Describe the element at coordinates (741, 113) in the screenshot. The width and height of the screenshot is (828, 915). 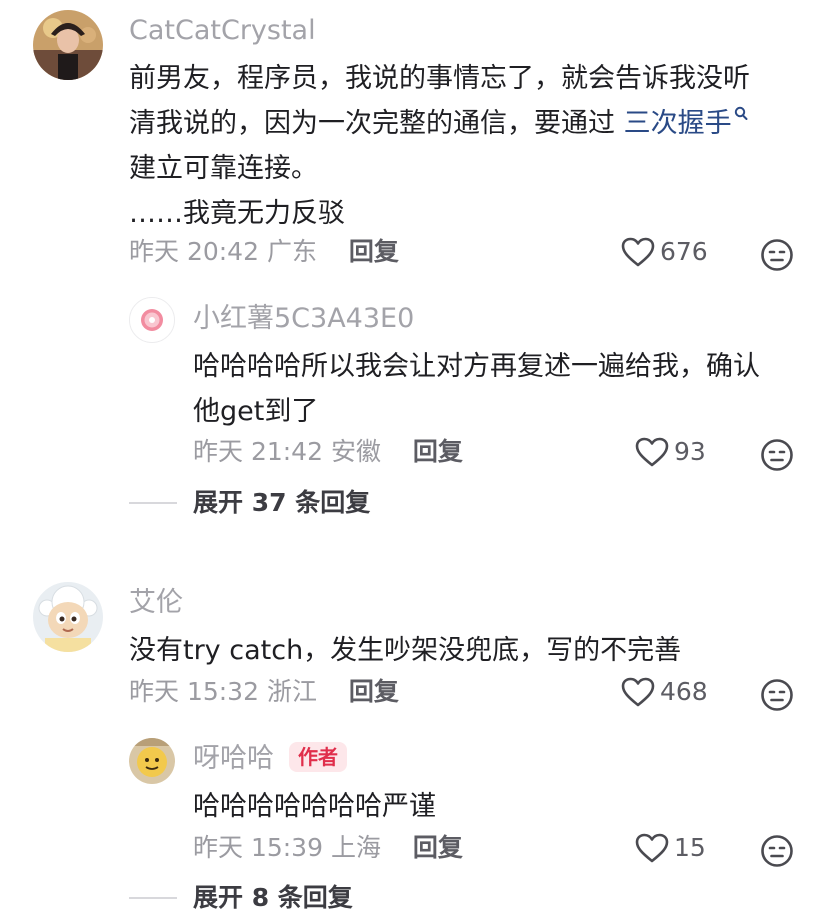
I see `search-icon` at that location.